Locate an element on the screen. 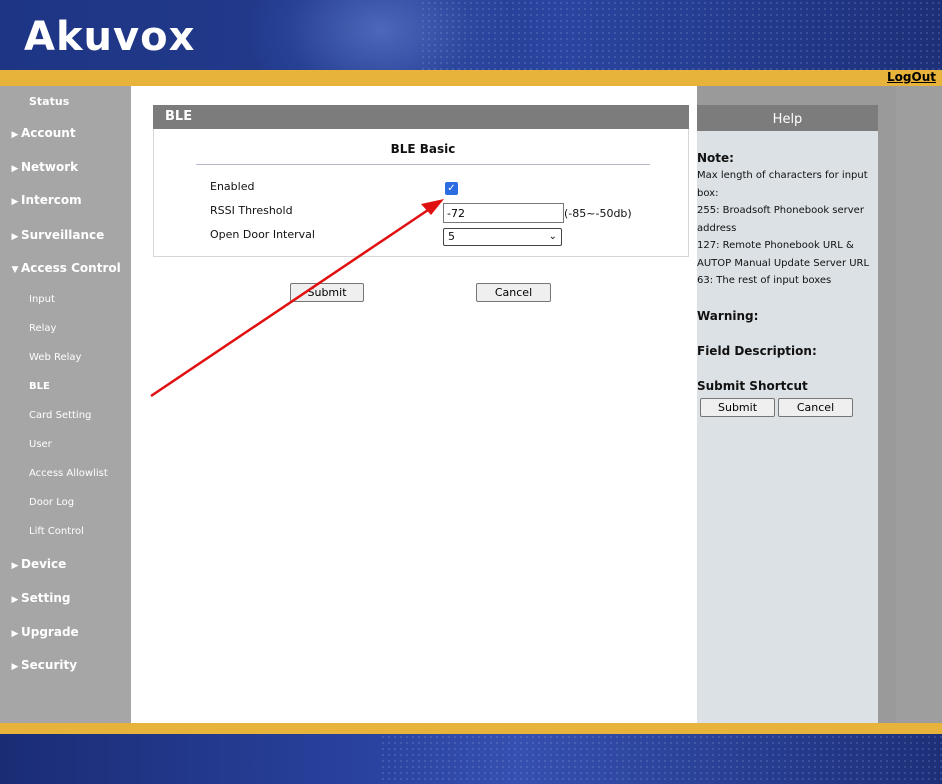 This screenshot has height=784, width=942. footer-banner is located at coordinates (471, 759).